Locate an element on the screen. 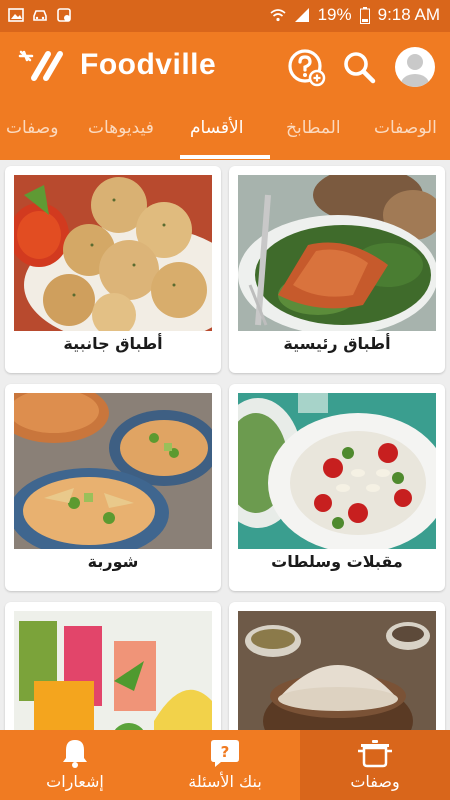 This screenshot has height=800, width=450. category-card-appetizers-salads: مقبلات وسلطات is located at coordinates (337, 487).